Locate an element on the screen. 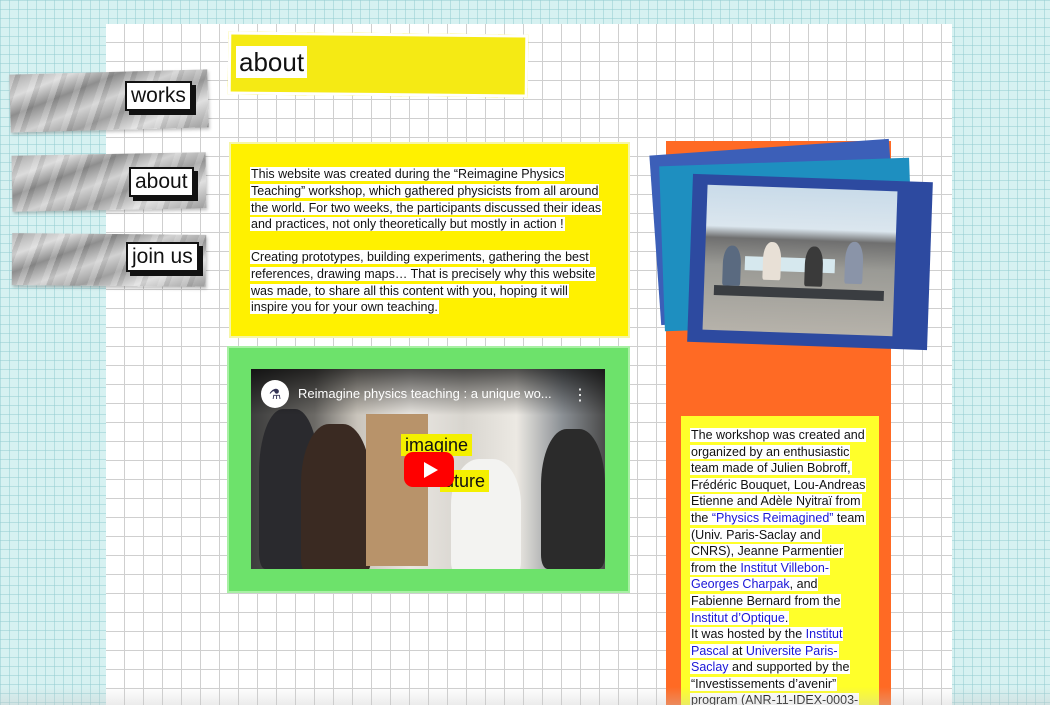 This screenshot has width=1050, height=705. bottom-scroll-fade is located at coordinates (525, 696).